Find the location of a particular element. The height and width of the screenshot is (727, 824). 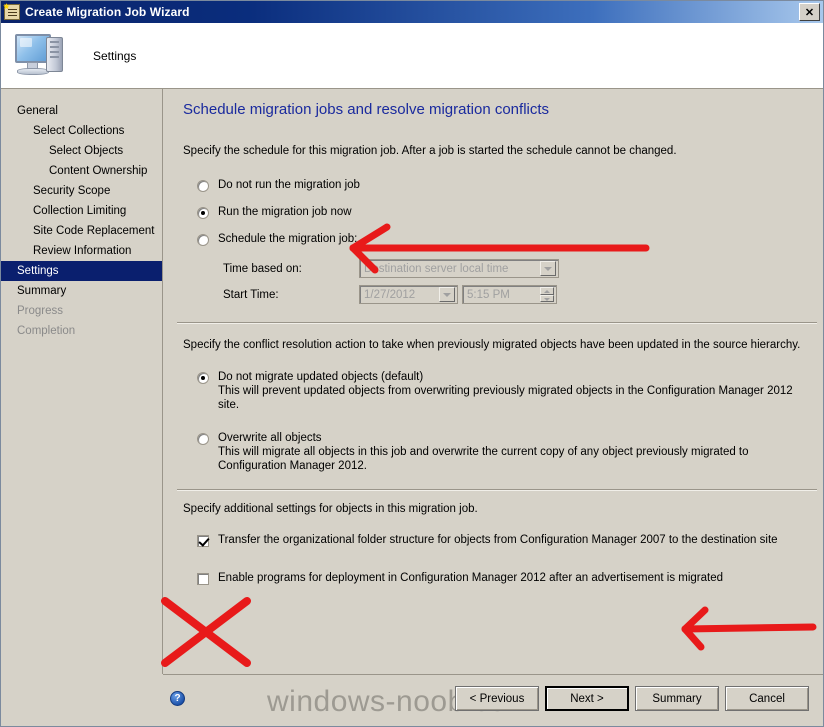

start-date-value: 1/27/2012 is located at coordinates (390, 294).